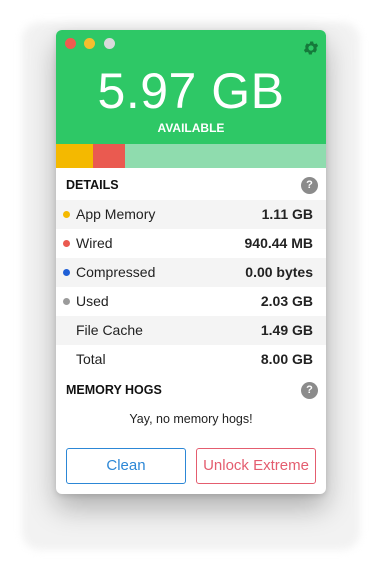 Image resolution: width=382 pixels, height=574 pixels. Describe the element at coordinates (311, 48) in the screenshot. I see `gear-icon` at that location.